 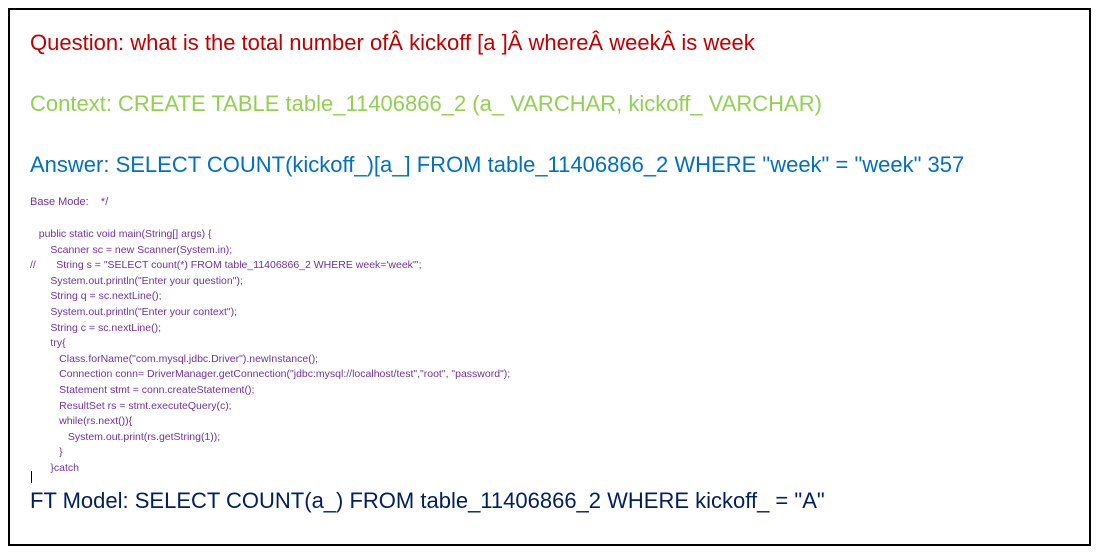 What do you see at coordinates (96, 327) in the screenshot?
I see `code-line: String c = sc.nextLine();` at bounding box center [96, 327].